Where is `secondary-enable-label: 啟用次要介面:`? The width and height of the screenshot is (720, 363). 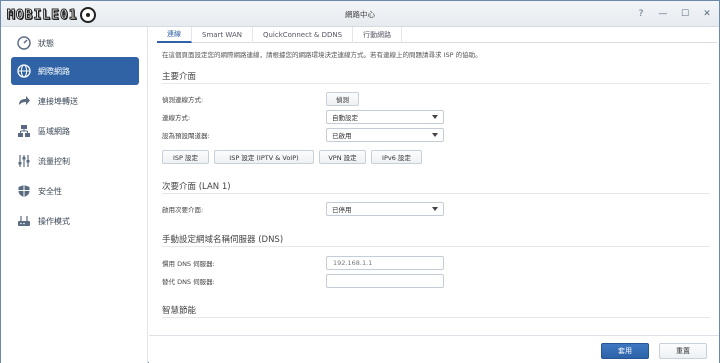 secondary-enable-label: 啟用次要介面: is located at coordinates (183, 210).